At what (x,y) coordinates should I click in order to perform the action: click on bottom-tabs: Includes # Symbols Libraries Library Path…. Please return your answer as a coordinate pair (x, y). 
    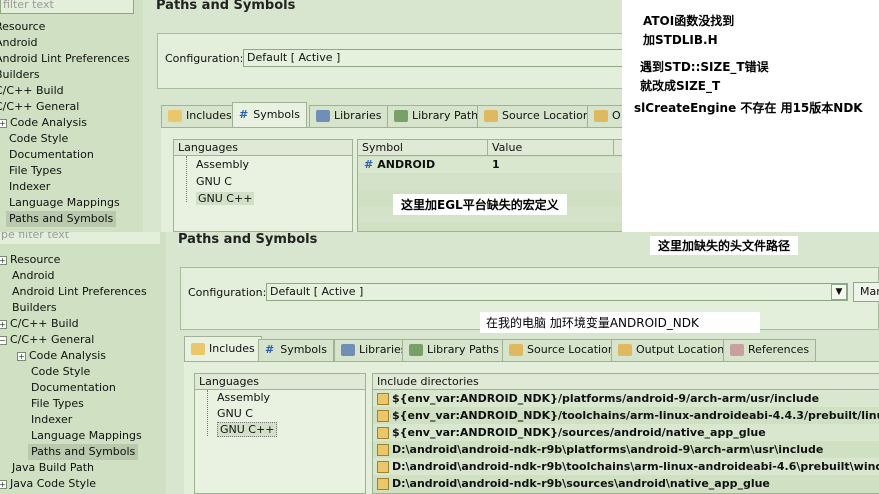
    Looking at the image, I should click on (531, 348).